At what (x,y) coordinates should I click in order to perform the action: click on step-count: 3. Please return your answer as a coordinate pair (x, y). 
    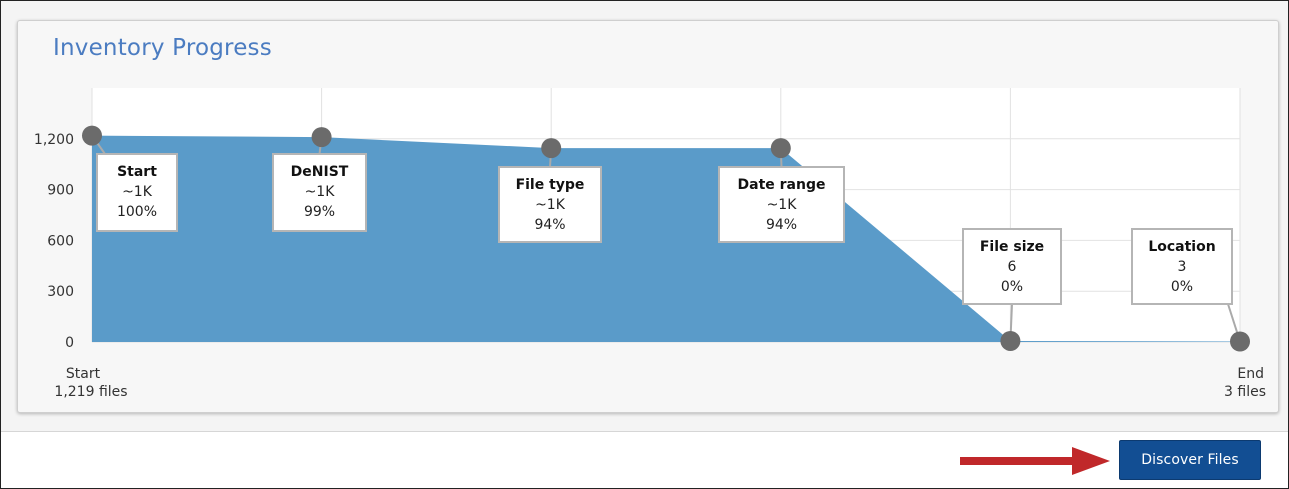
    Looking at the image, I should click on (1182, 267).